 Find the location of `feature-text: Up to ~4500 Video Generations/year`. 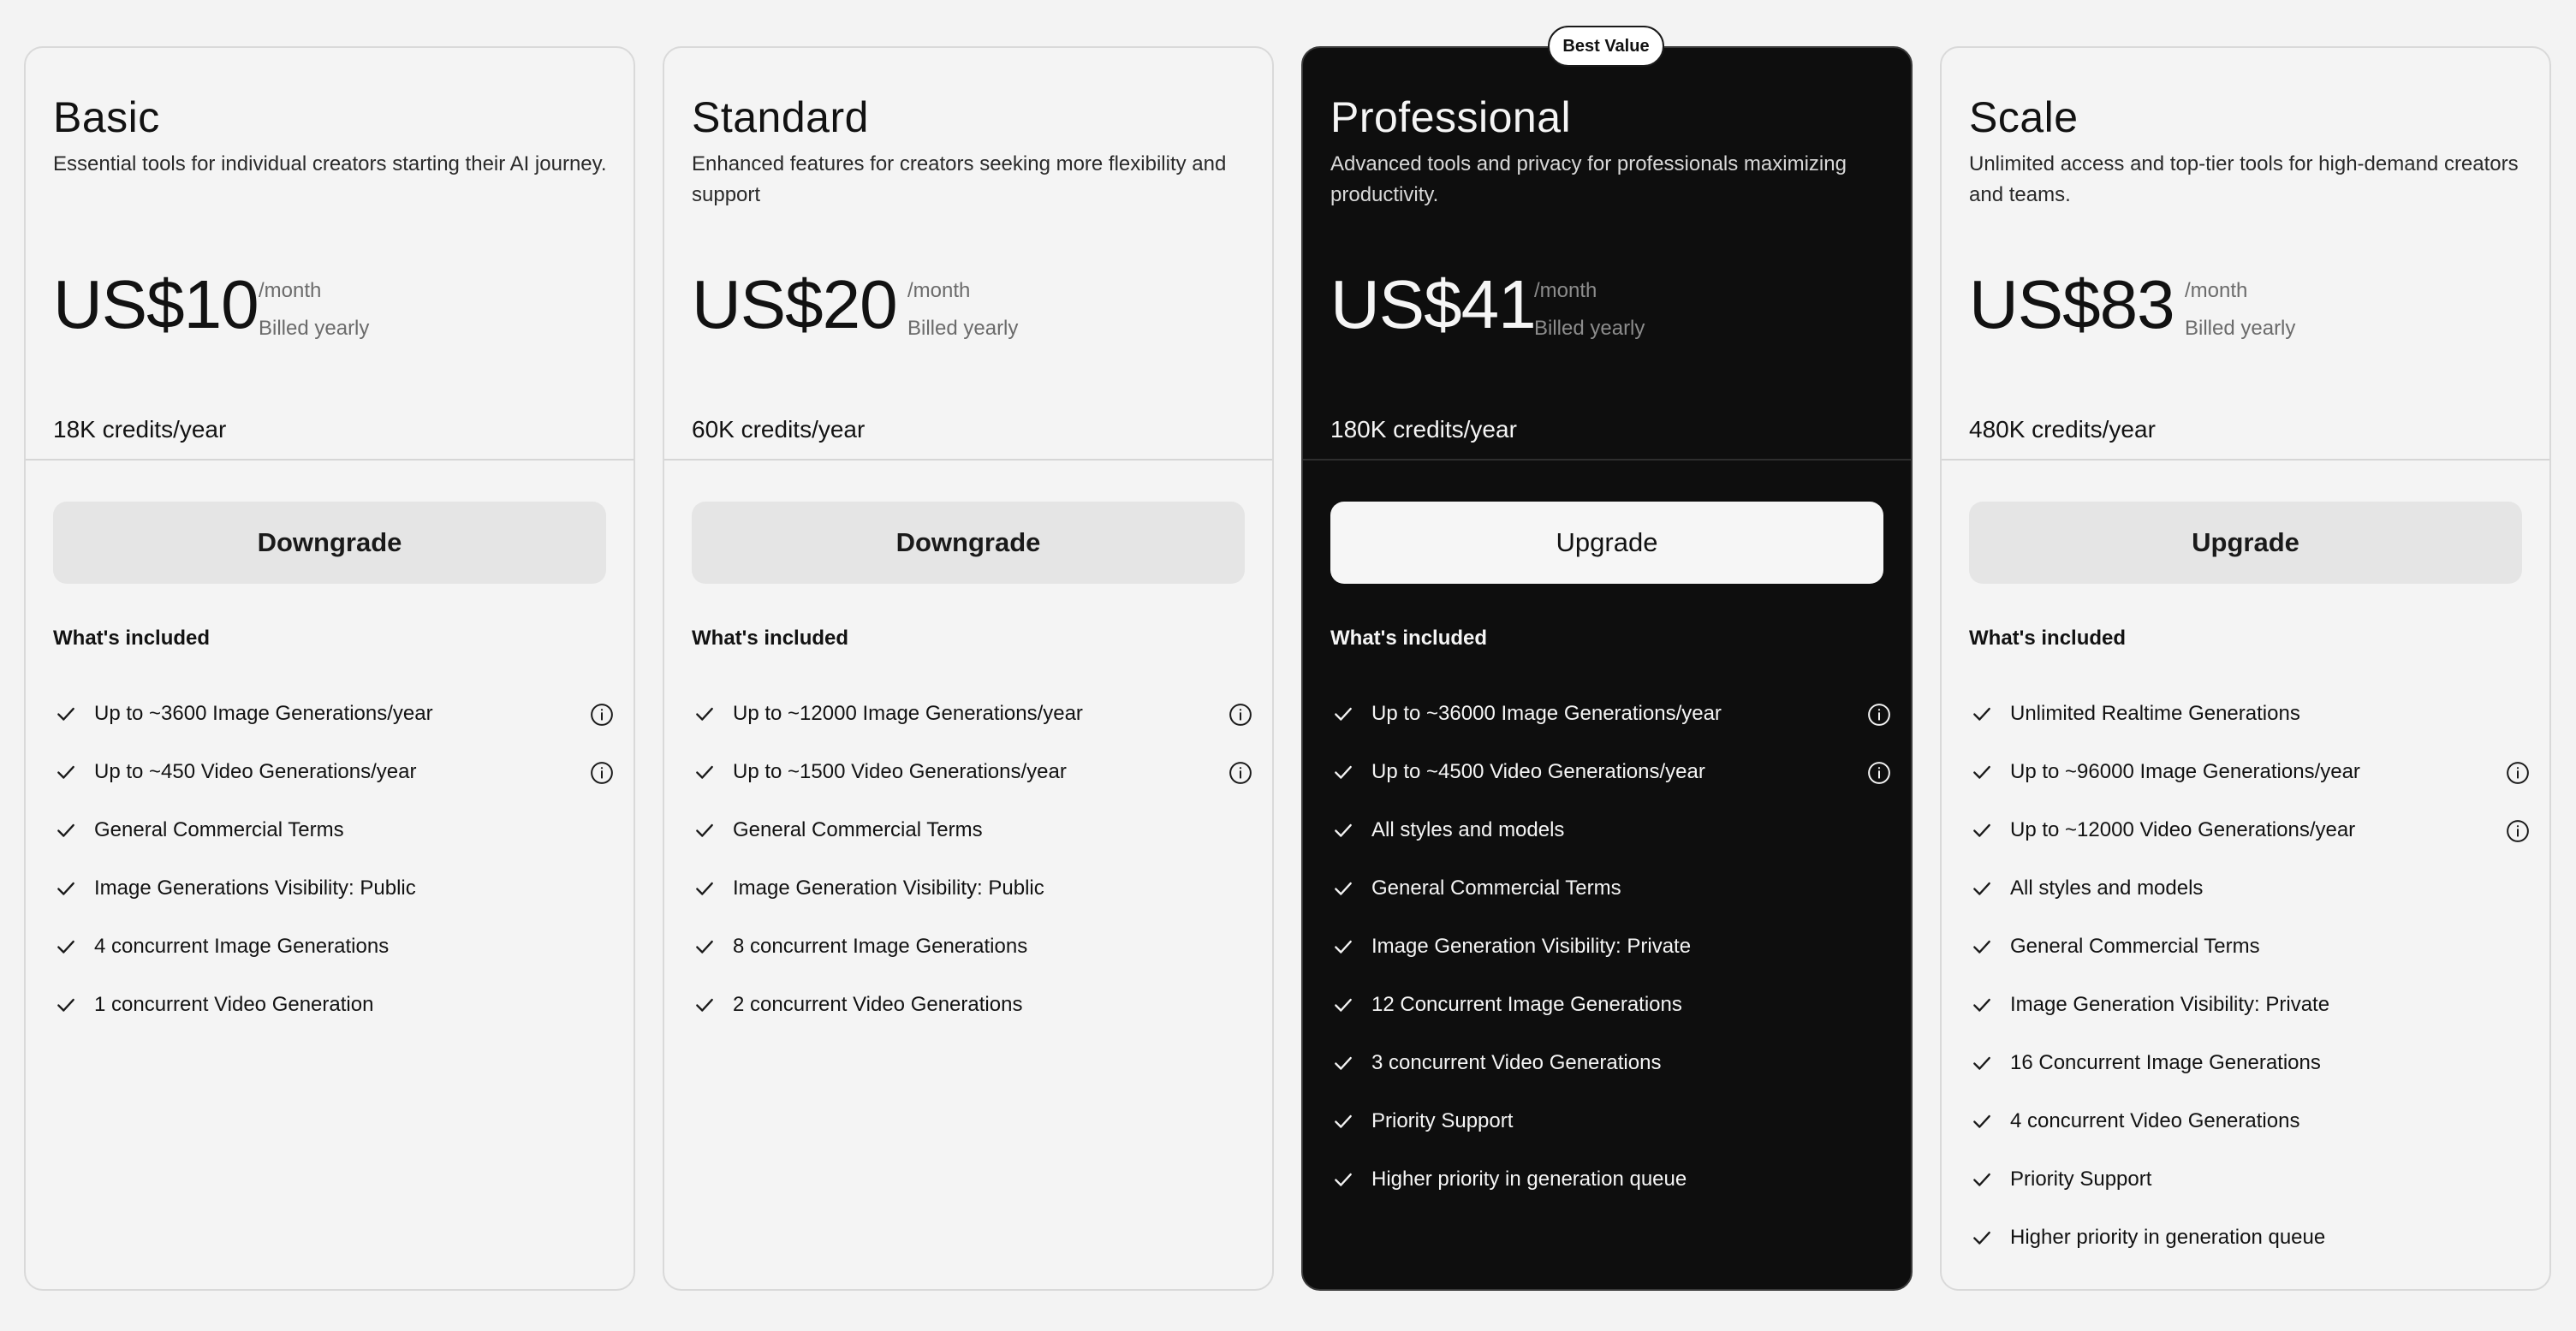

feature-text: Up to ~4500 Video Generations/year is located at coordinates (1538, 771).